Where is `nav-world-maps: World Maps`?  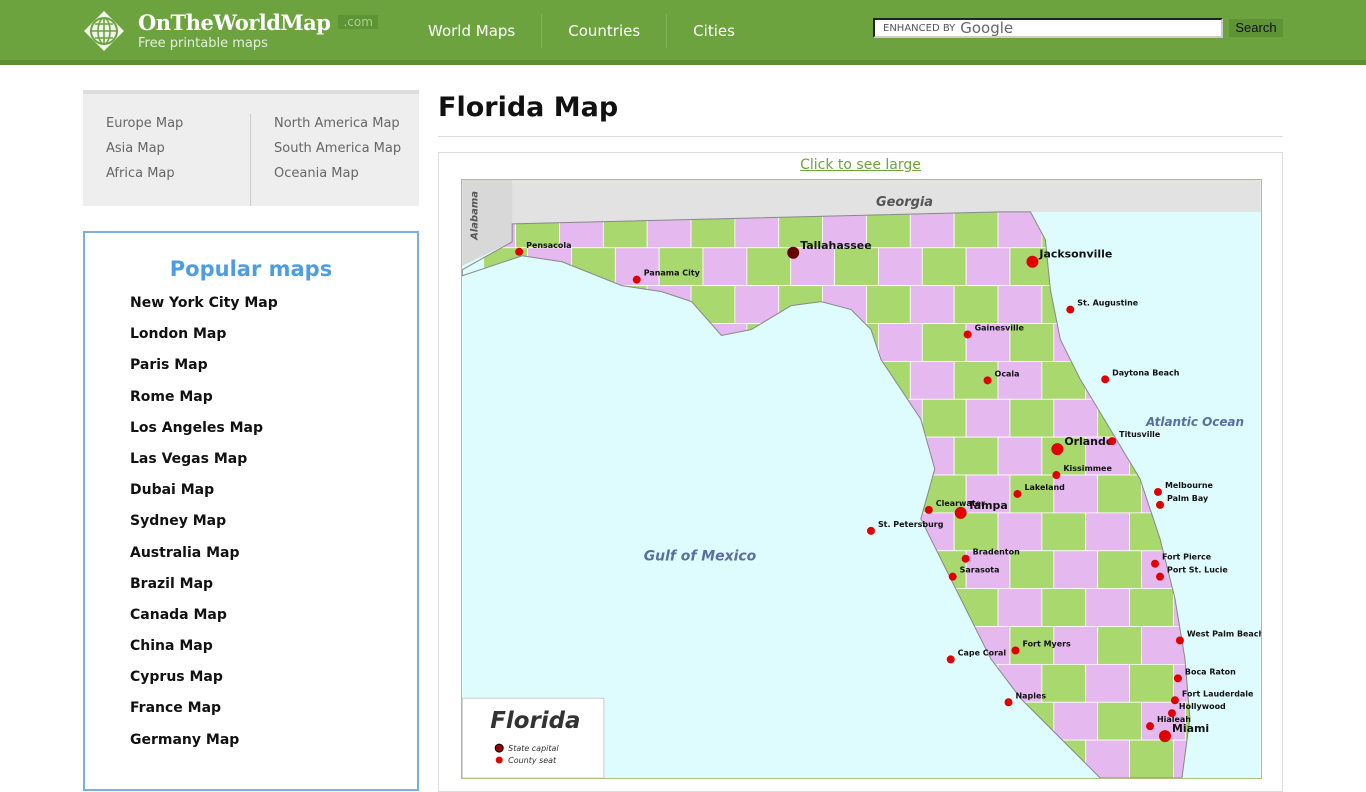 nav-world-maps: World Maps is located at coordinates (472, 31).